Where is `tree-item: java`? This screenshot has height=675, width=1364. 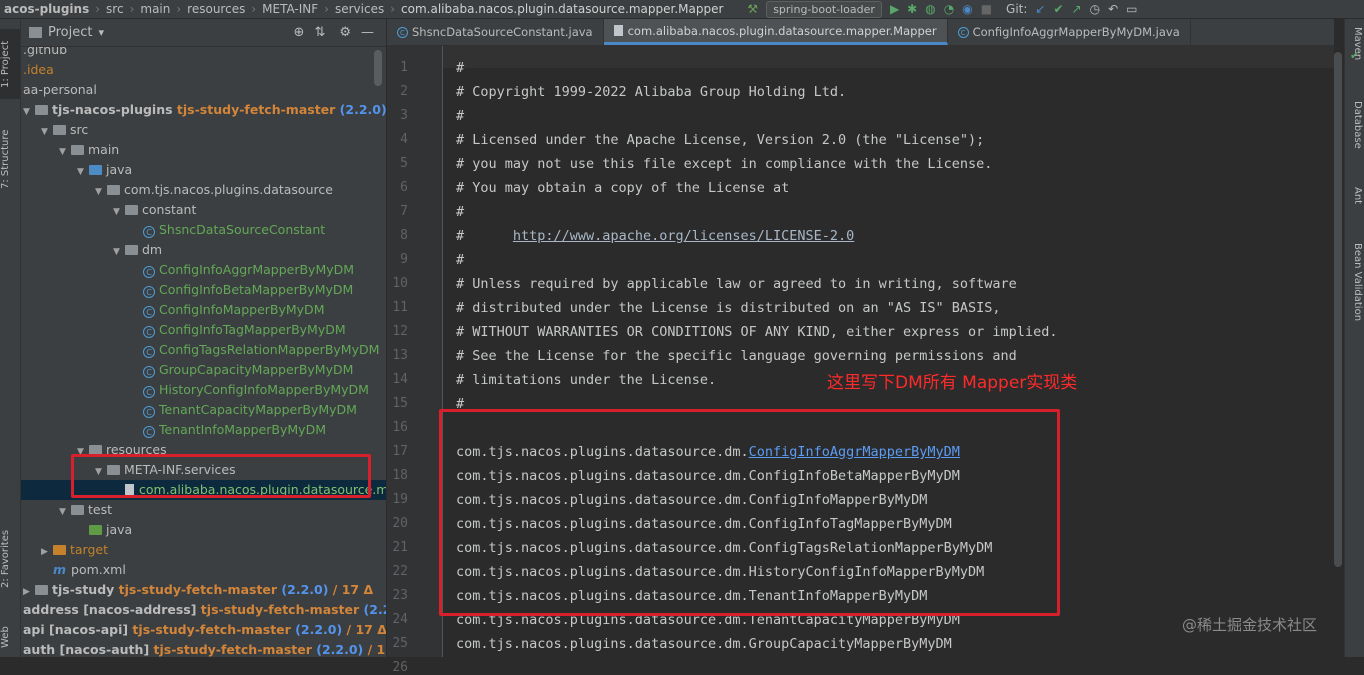
tree-item: java is located at coordinates (203, 530).